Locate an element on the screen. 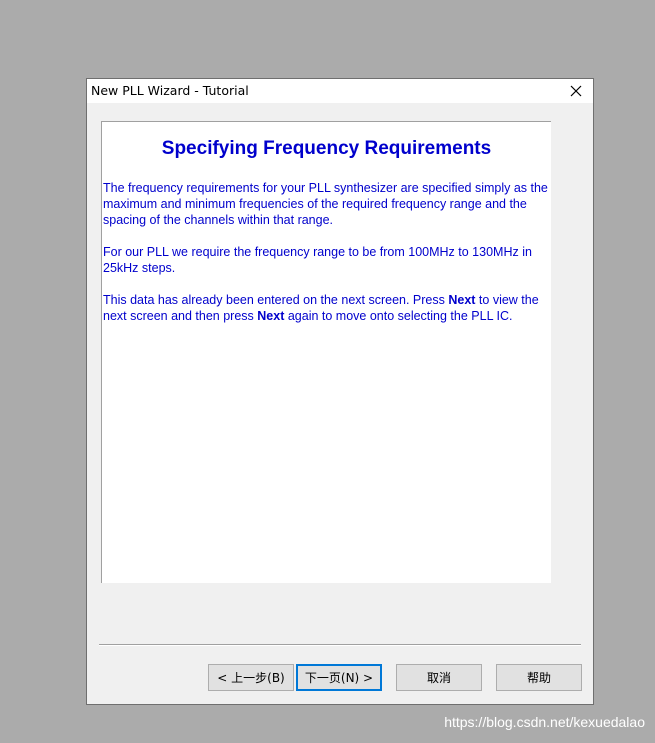 The image size is (655, 743). title-bar: New PLL Wizard - Tutorial is located at coordinates (340, 91).